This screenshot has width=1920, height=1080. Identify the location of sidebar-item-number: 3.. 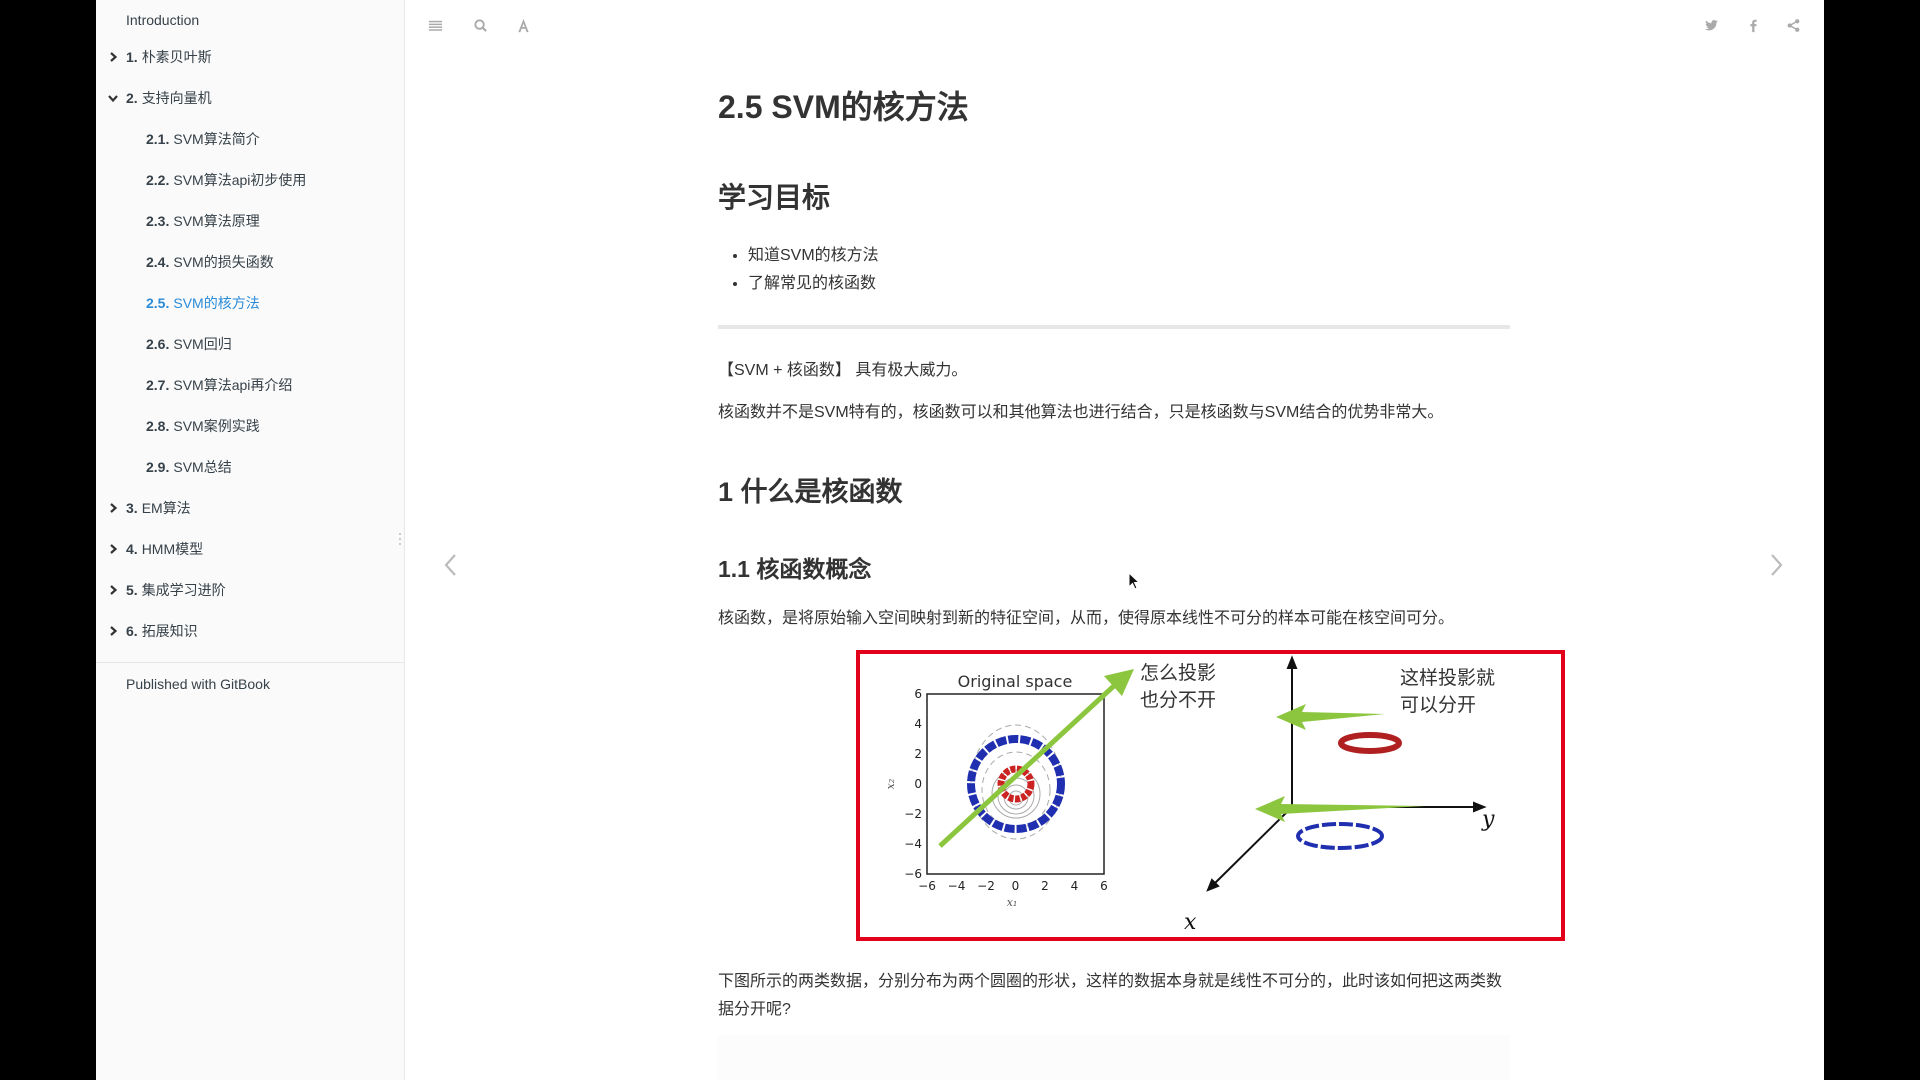
(132, 508).